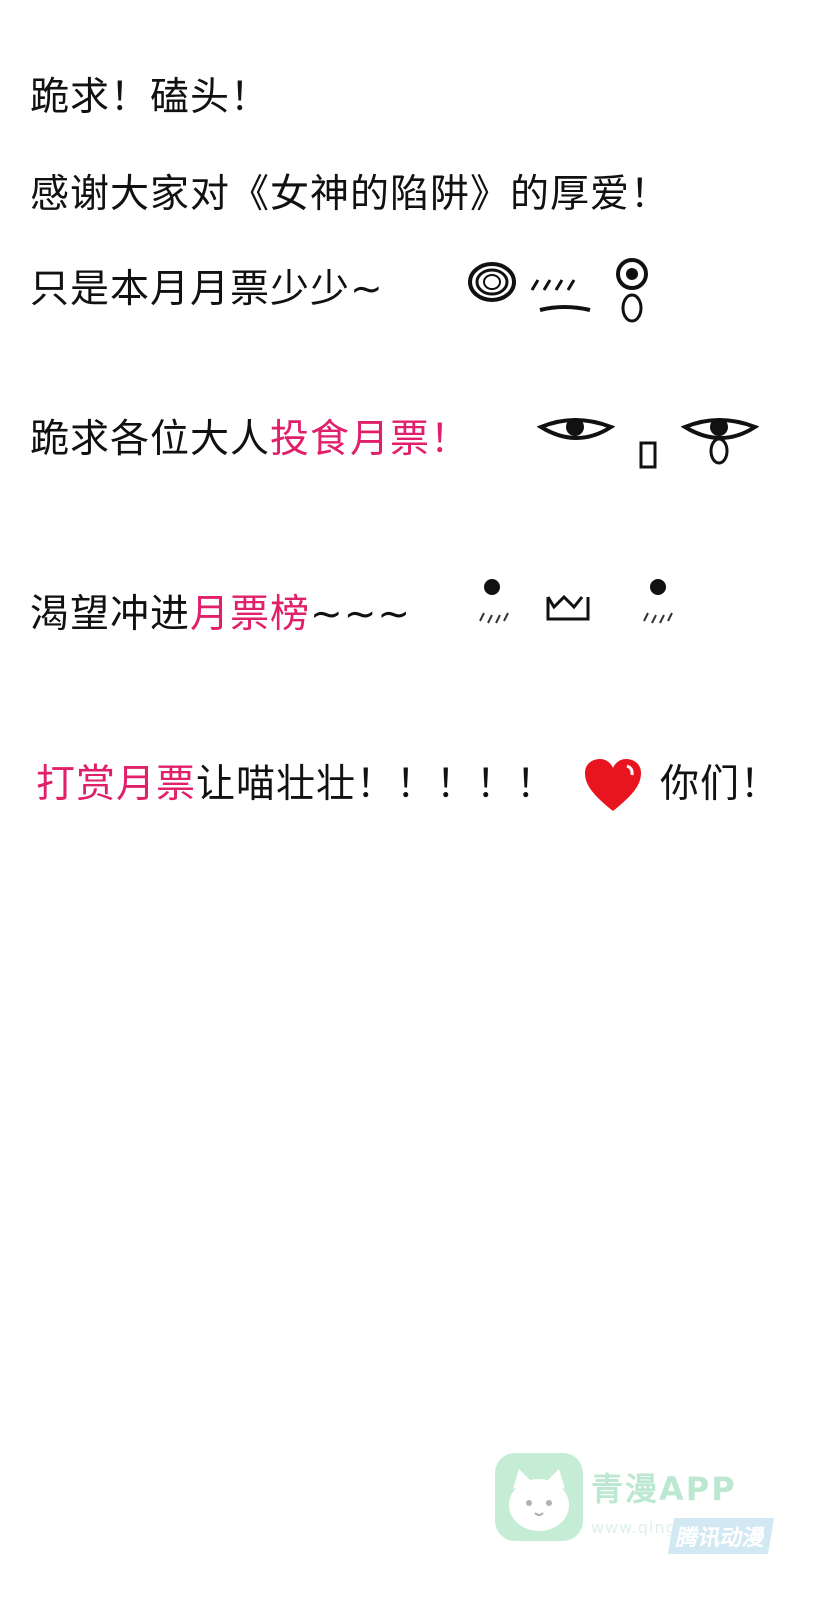 This screenshot has height=1607, width=833. What do you see at coordinates (350, 194) in the screenshot?
I see `line-thanks: 感谢大家对《女神的陷阱》的厚爱！` at bounding box center [350, 194].